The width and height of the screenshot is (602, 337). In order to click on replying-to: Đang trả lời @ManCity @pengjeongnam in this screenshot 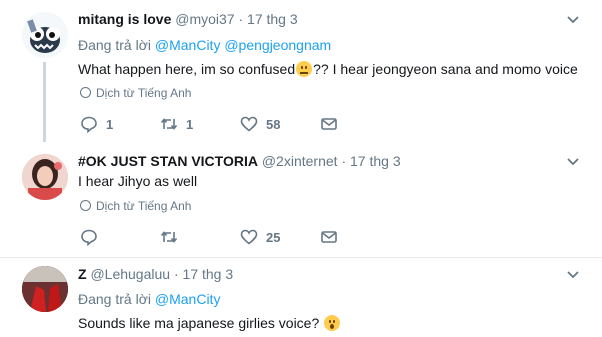, I will do `click(204, 45)`.